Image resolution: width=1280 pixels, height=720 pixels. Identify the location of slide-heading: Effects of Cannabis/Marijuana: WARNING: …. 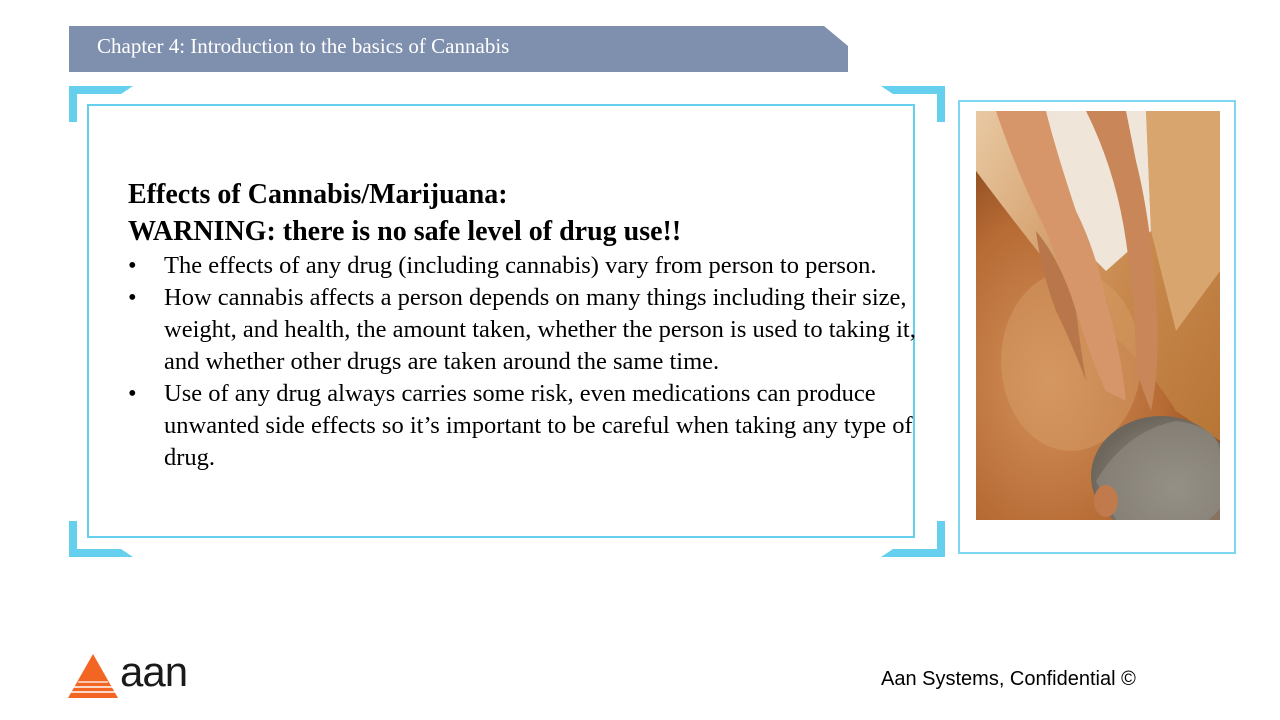
(508, 213).